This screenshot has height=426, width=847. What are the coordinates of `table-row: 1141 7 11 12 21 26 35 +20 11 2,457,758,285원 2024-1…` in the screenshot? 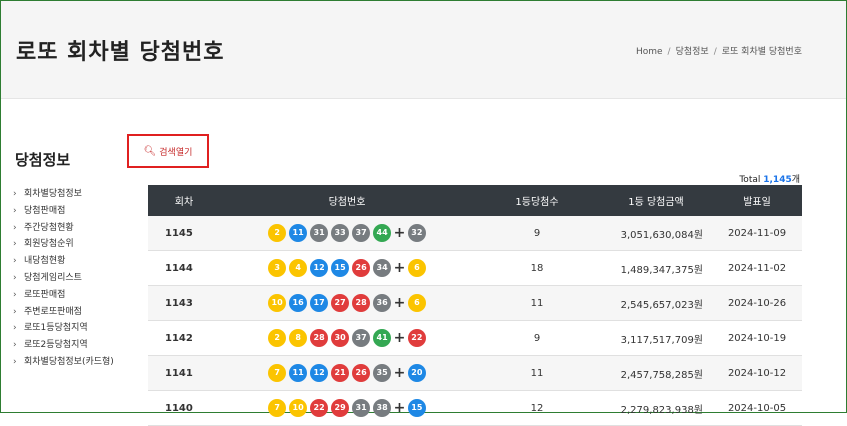 It's located at (475, 373).